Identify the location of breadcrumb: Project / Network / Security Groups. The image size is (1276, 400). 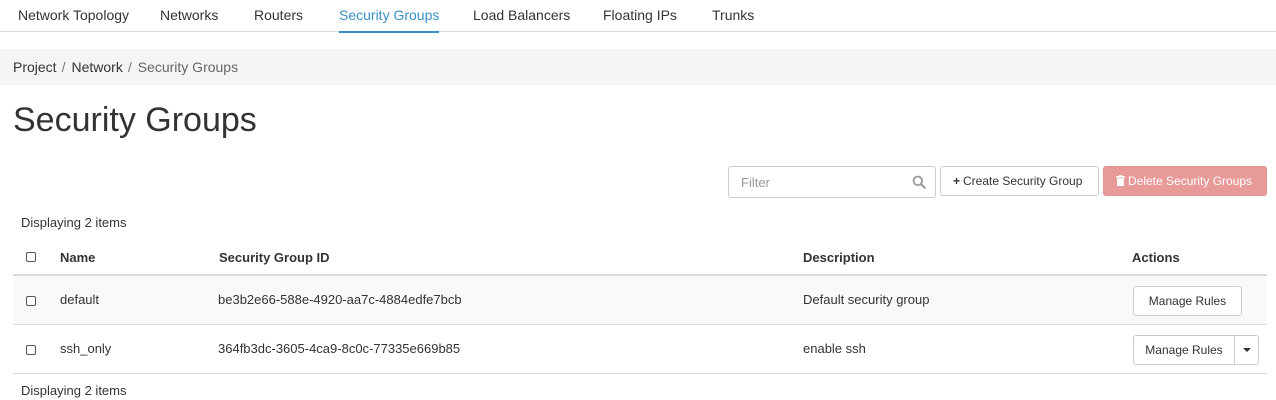
(638, 67).